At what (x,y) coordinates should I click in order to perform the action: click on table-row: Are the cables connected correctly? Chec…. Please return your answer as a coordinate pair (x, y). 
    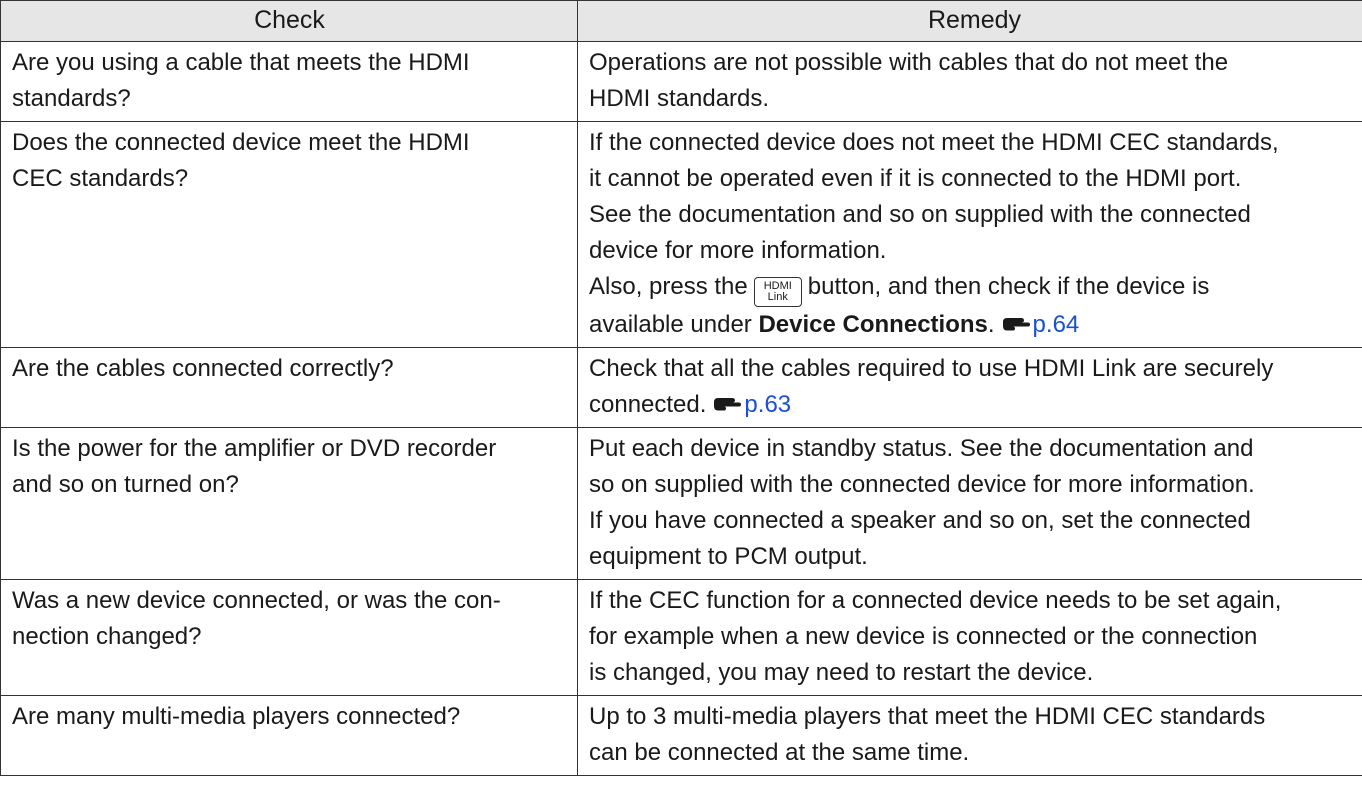
    Looking at the image, I should click on (681, 387).